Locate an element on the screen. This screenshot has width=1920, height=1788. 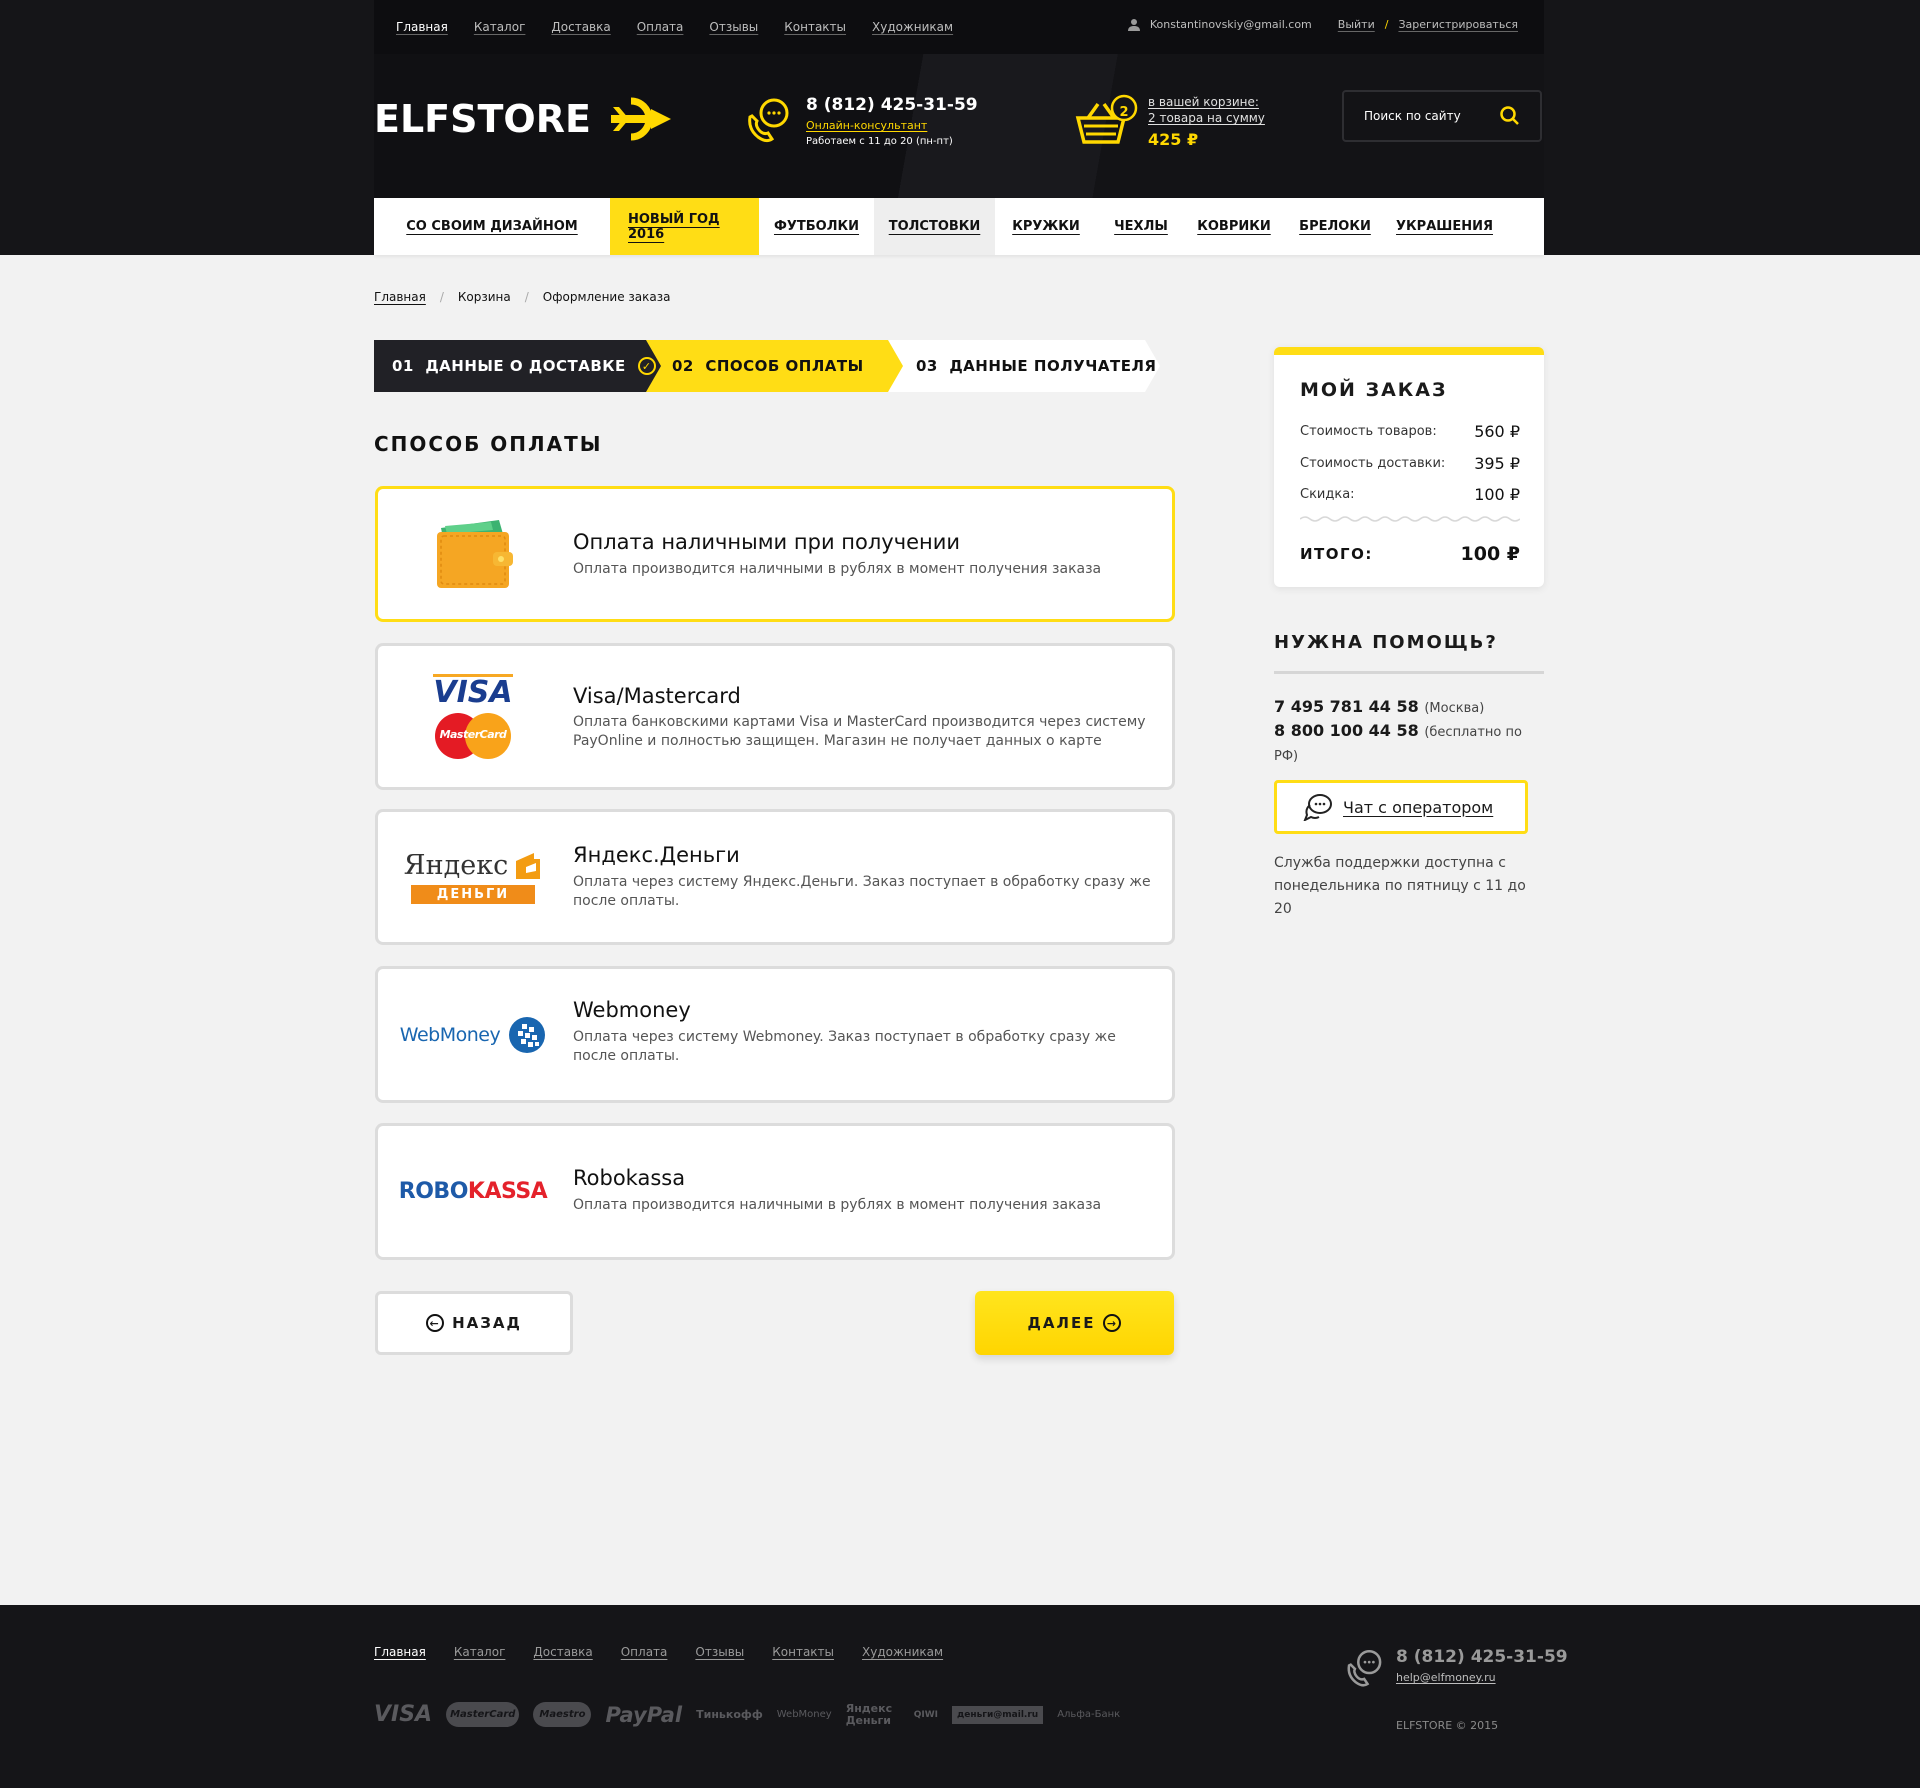
back-button: ← НАЗАД is located at coordinates (474, 1323).